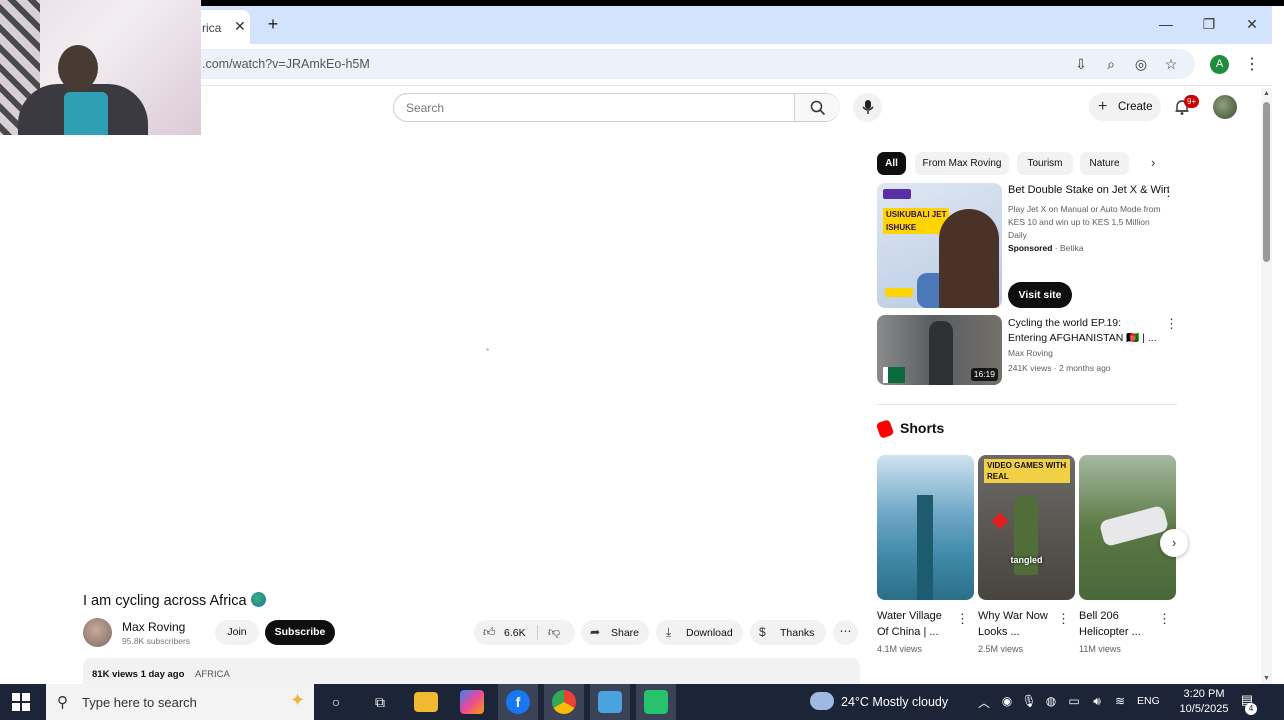 The image size is (1284, 720). Describe the element at coordinates (1097, 701) in the screenshot. I see `volume-icon: 🔊︎` at that location.